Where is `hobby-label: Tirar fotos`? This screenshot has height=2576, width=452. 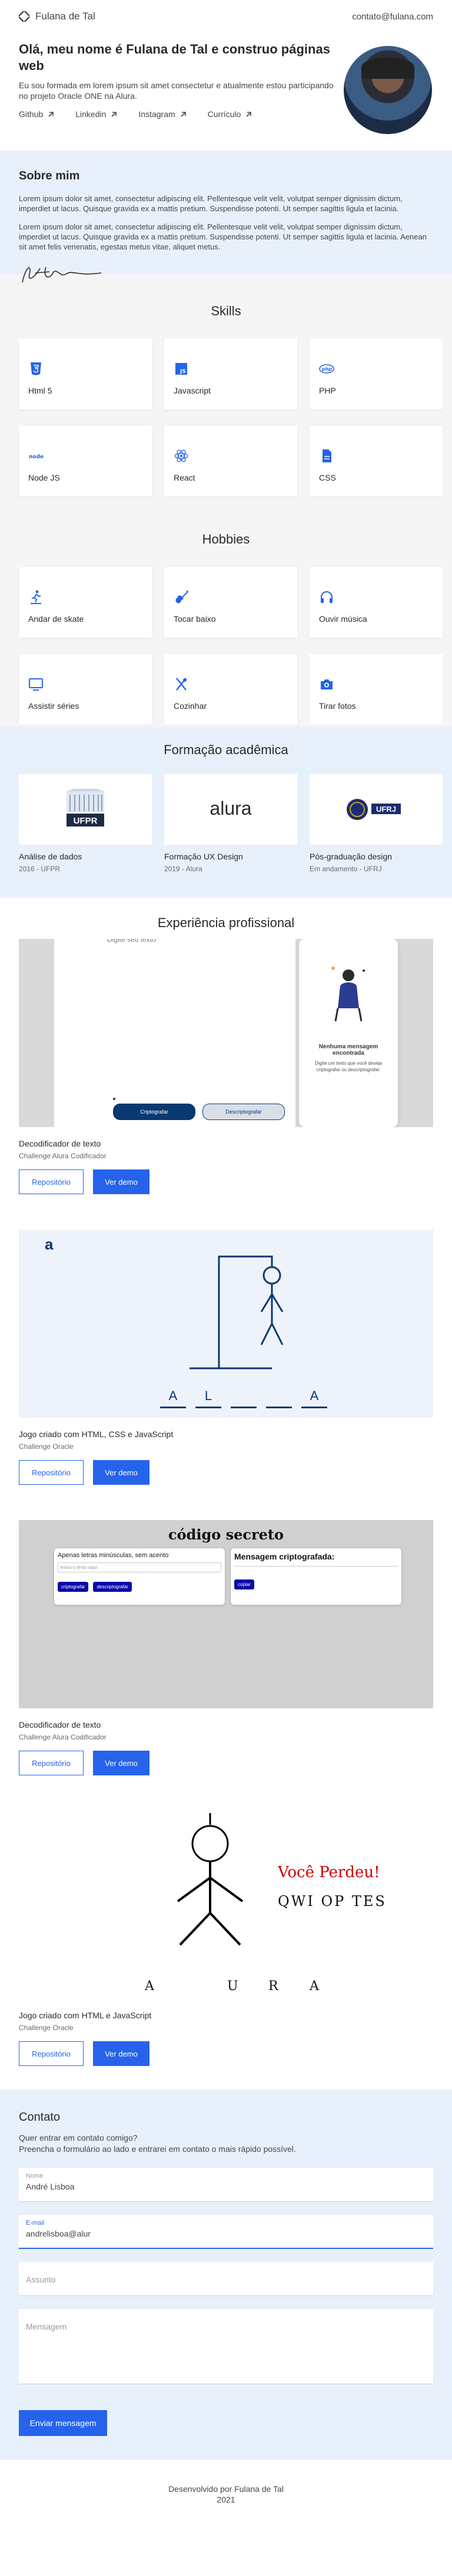 hobby-label: Tirar fotos is located at coordinates (337, 706).